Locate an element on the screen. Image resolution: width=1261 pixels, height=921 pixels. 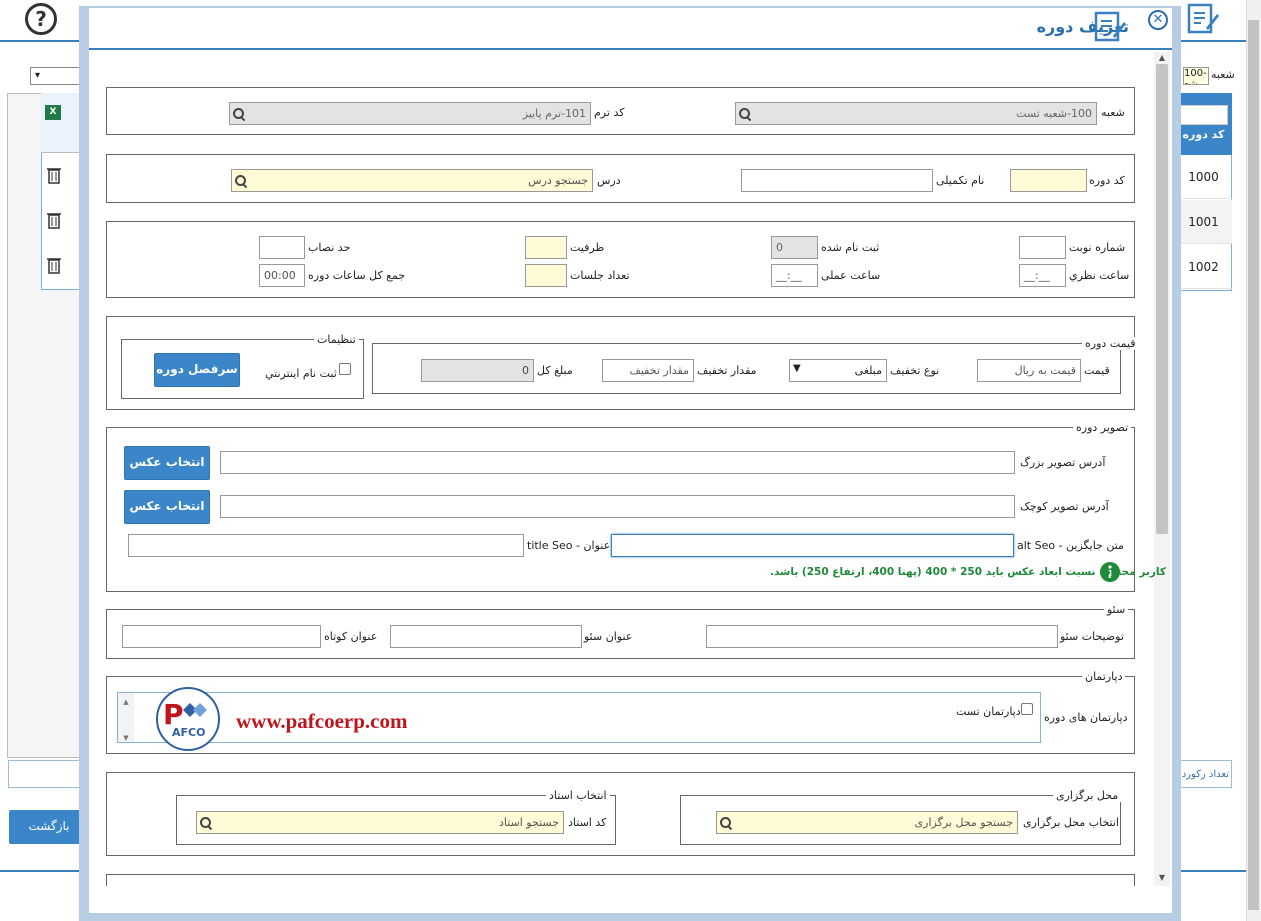
total-hours-label: جمع کل ساعات دوره is located at coordinates (357, 275).